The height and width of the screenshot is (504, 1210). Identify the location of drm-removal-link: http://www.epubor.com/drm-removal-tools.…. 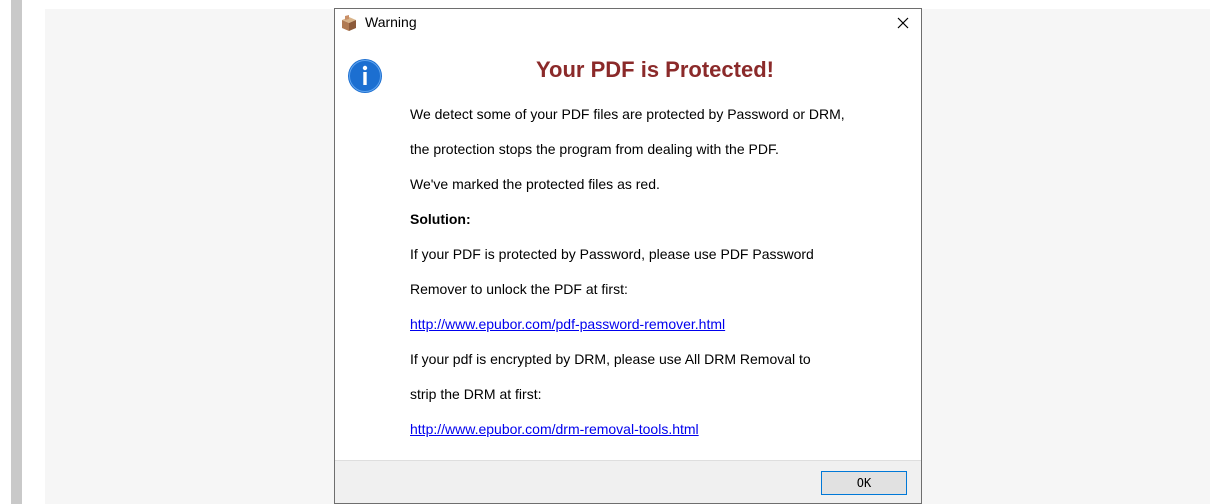
(554, 429).